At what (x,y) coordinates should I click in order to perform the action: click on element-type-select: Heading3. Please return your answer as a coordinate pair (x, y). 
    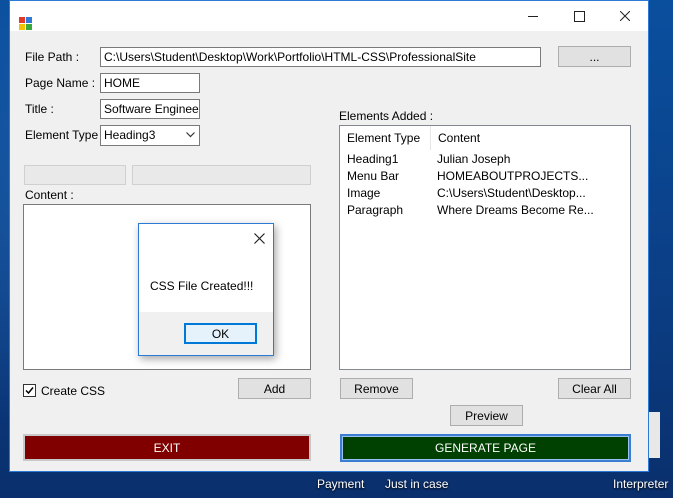
    Looking at the image, I should click on (150, 135).